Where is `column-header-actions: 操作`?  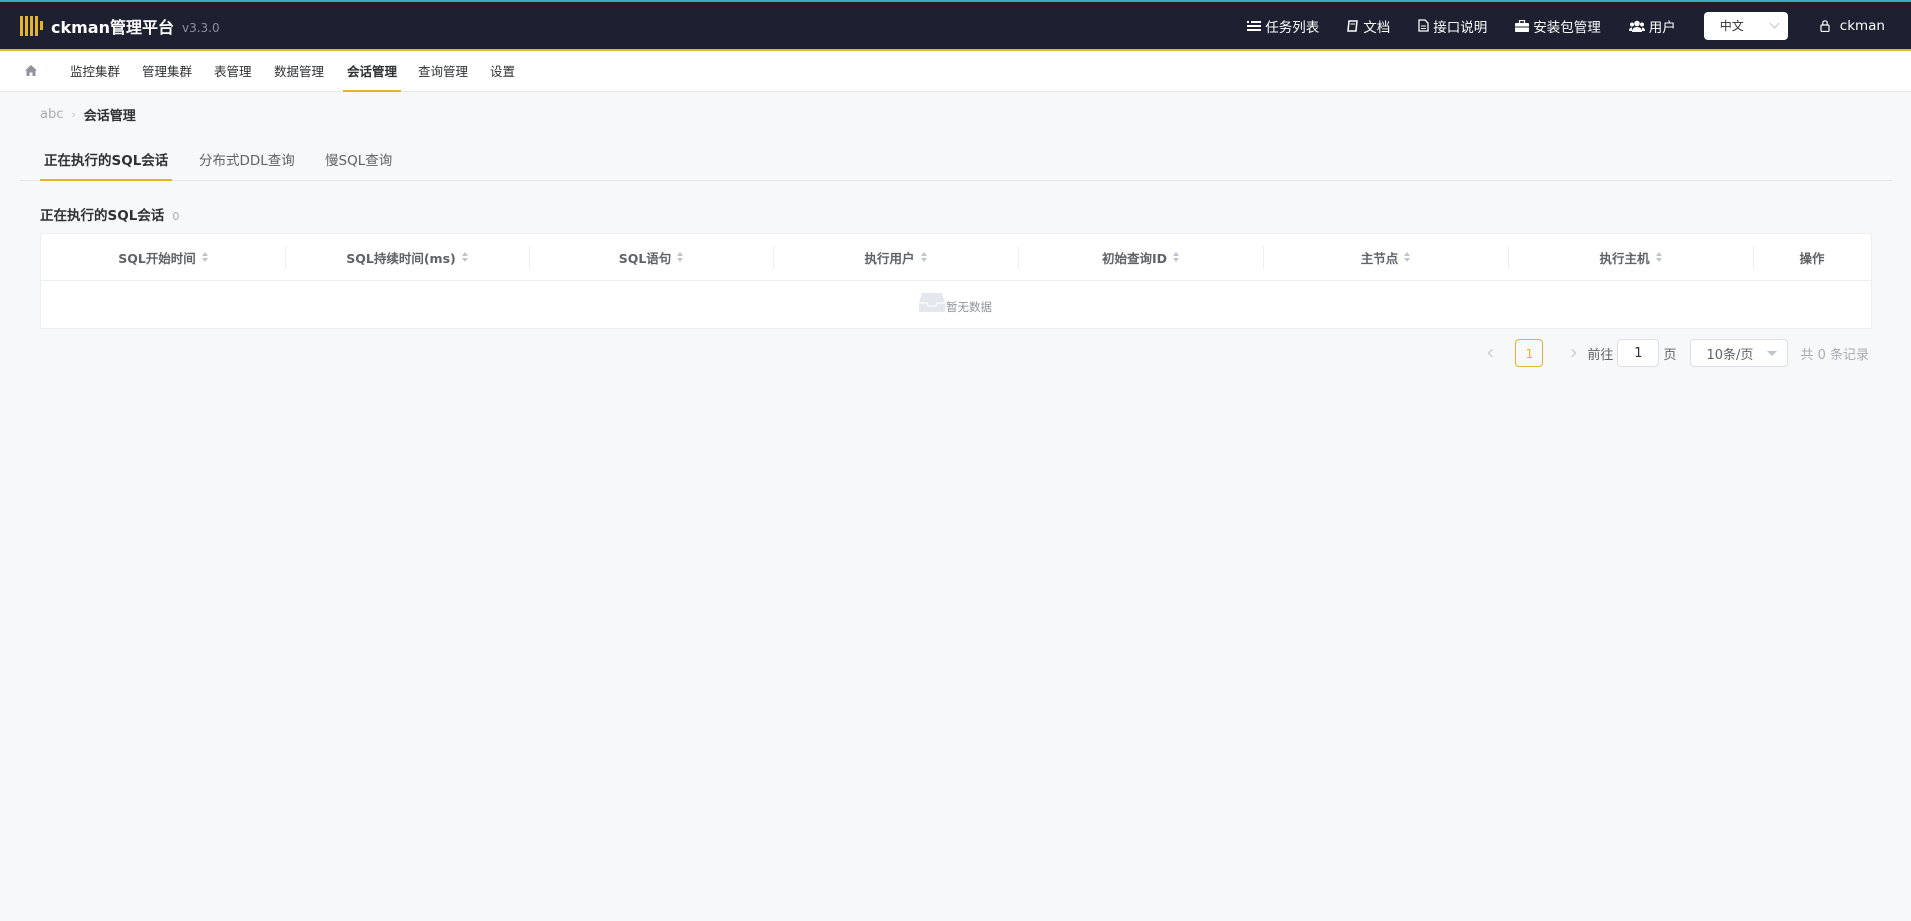
column-header-actions: 操作 is located at coordinates (1812, 257).